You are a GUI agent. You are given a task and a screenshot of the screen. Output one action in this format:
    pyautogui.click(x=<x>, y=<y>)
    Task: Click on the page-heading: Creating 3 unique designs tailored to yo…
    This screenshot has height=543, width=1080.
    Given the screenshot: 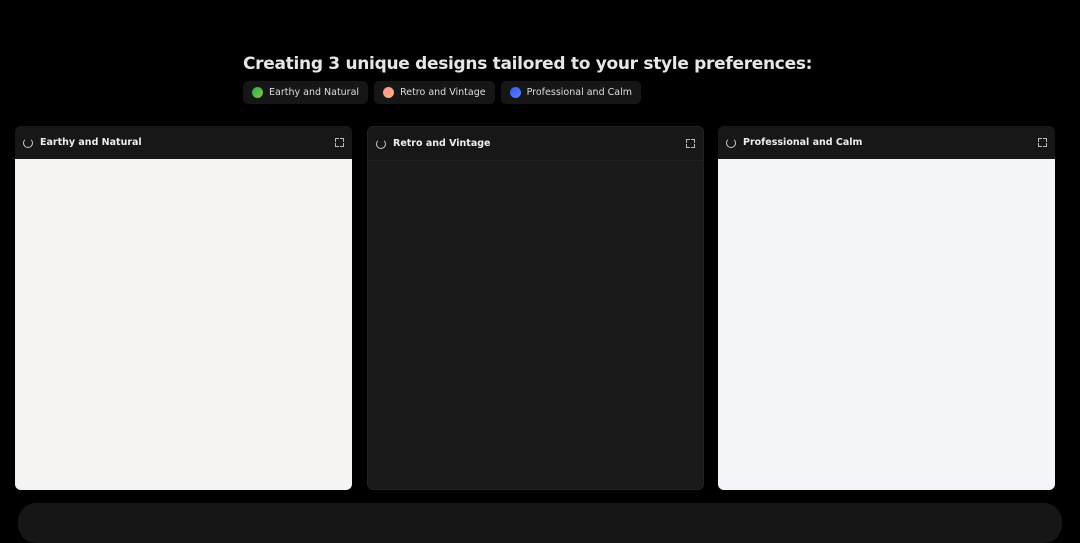 What is the action you would take?
    pyautogui.click(x=528, y=64)
    